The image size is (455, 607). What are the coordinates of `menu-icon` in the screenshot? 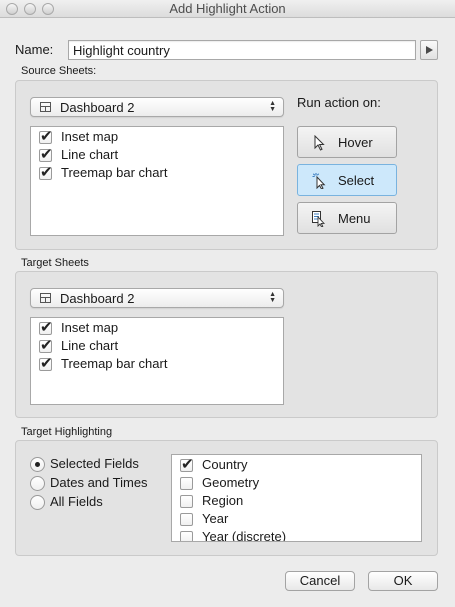 It's located at (319, 219).